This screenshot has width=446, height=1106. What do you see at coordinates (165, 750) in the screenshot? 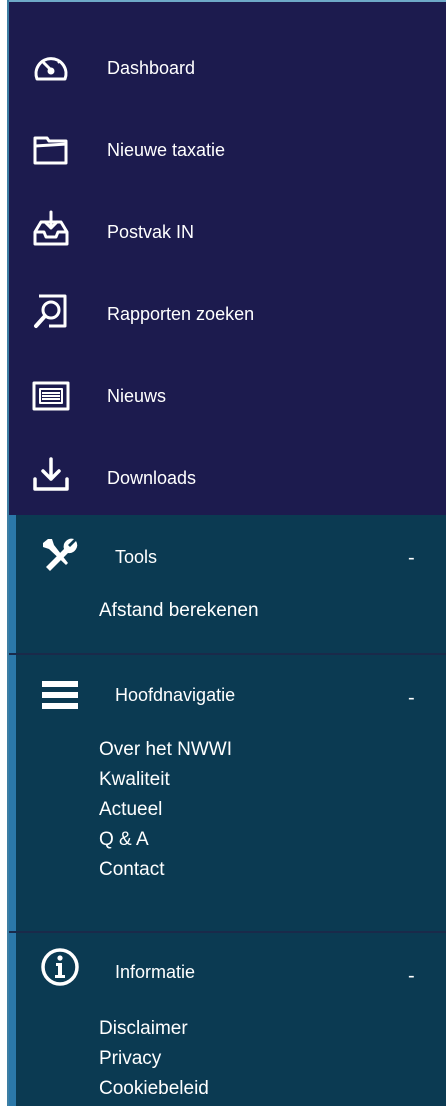
I see `link-over-het-nwwi: Over het NWWI` at bounding box center [165, 750].